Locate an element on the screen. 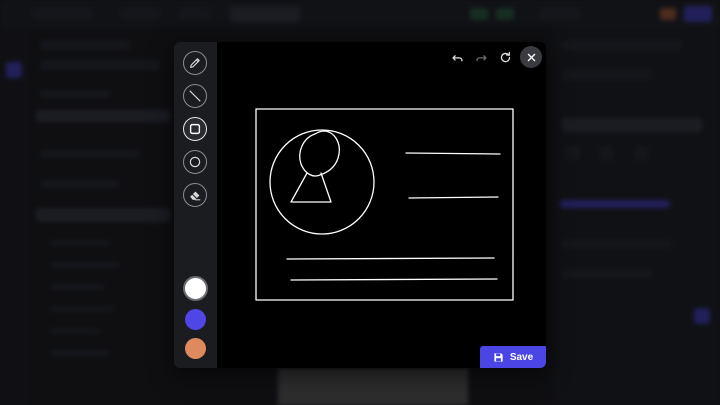  circle-icon is located at coordinates (195, 162).